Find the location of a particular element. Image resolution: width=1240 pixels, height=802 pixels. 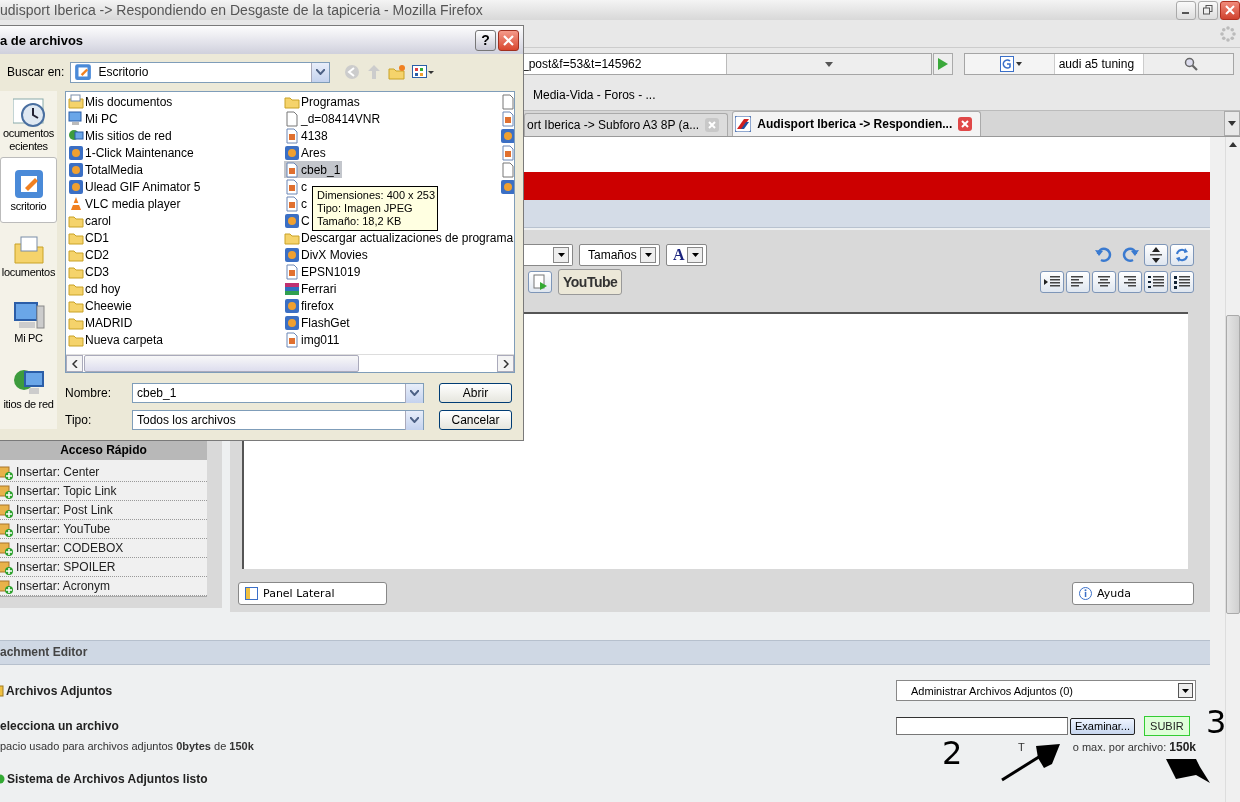

file-item: cd hoy is located at coordinates (95, 288).